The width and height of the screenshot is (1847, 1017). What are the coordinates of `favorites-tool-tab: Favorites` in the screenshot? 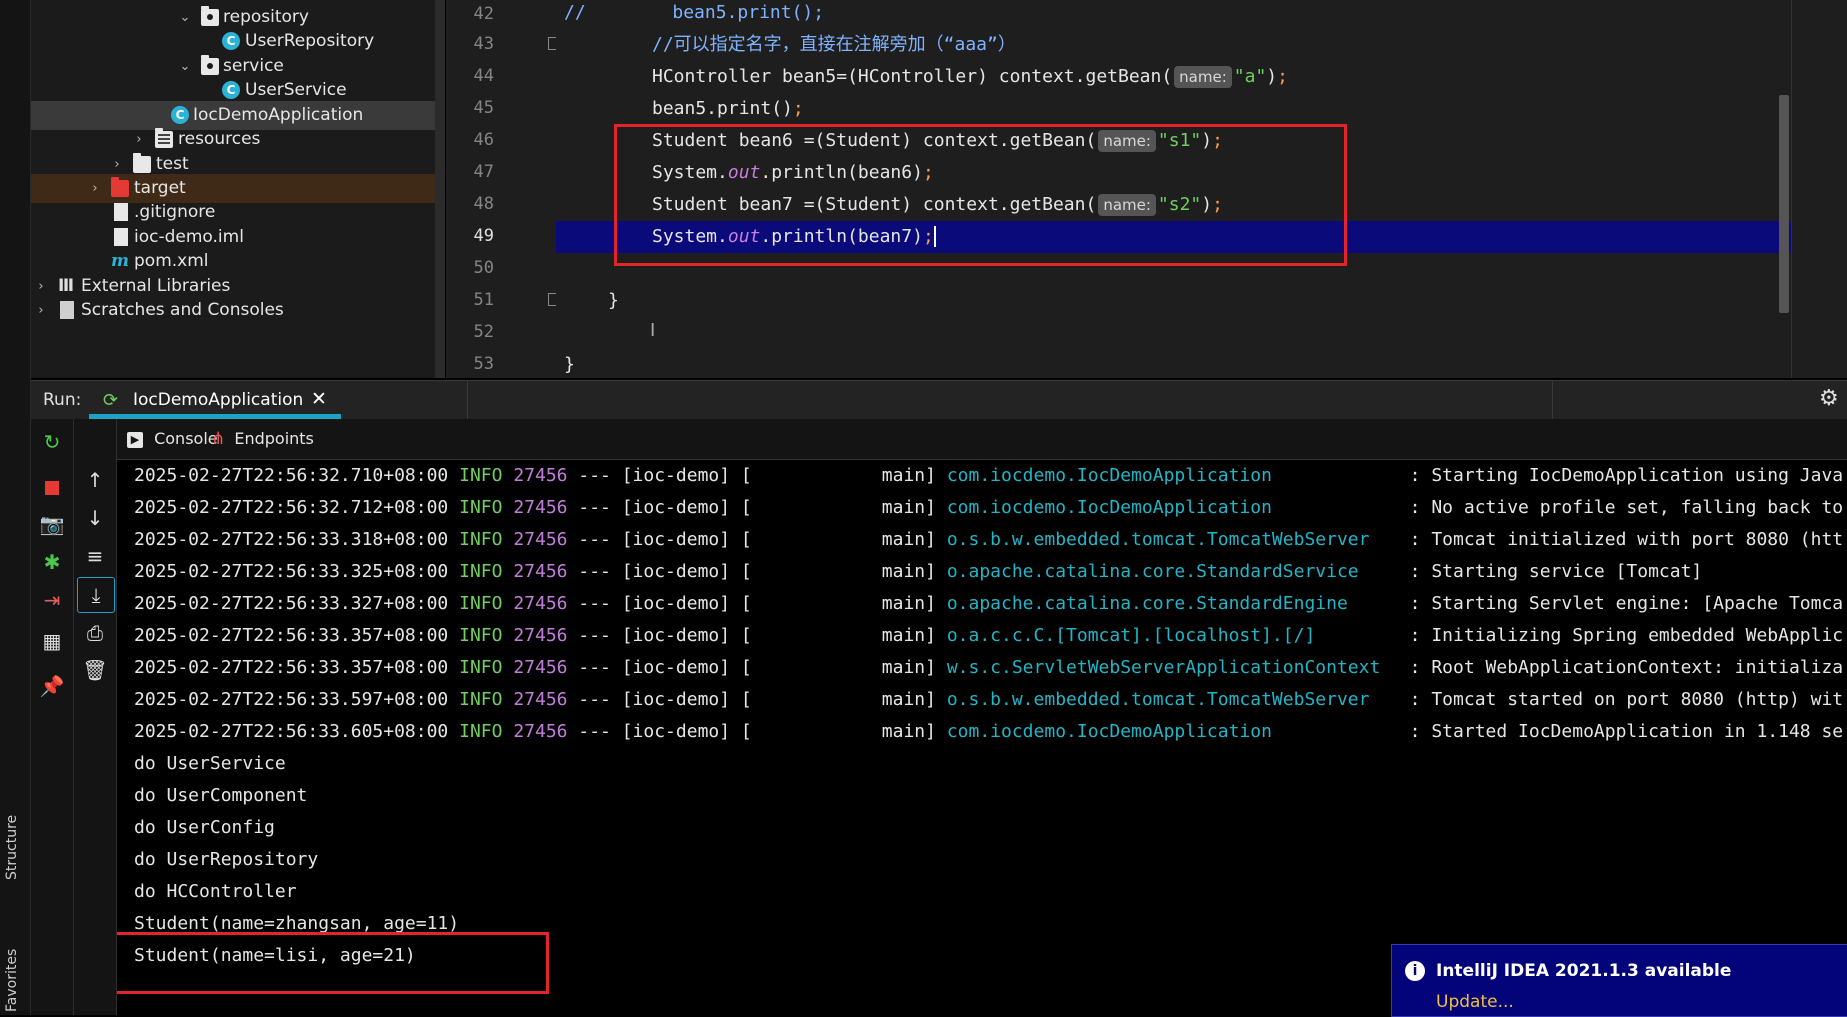 It's located at (12, 980).